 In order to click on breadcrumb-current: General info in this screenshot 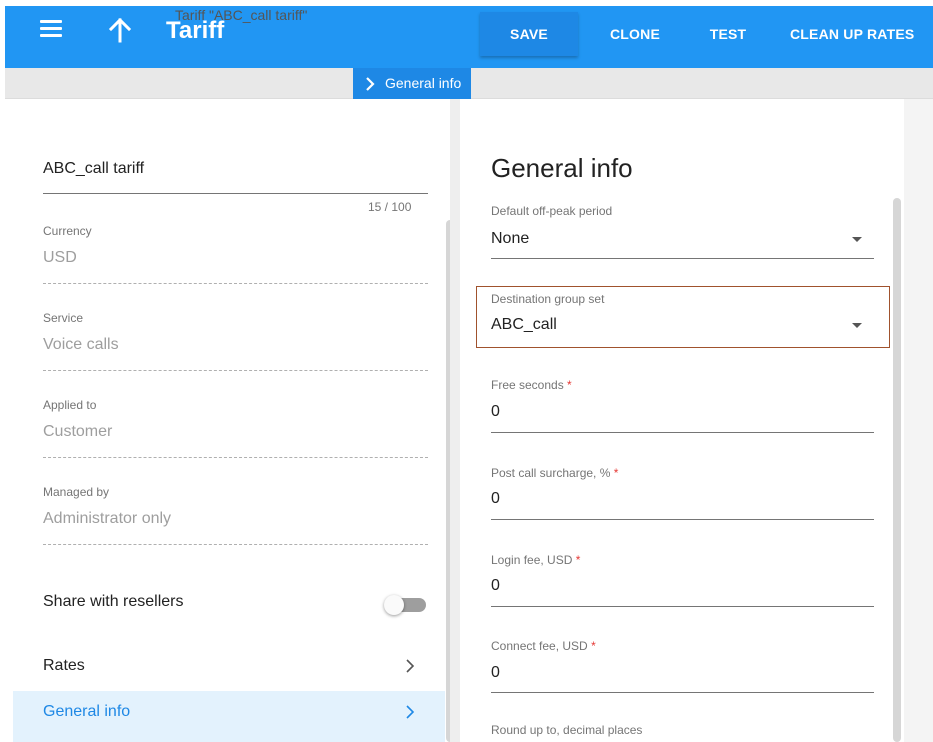, I will do `click(412, 83)`.